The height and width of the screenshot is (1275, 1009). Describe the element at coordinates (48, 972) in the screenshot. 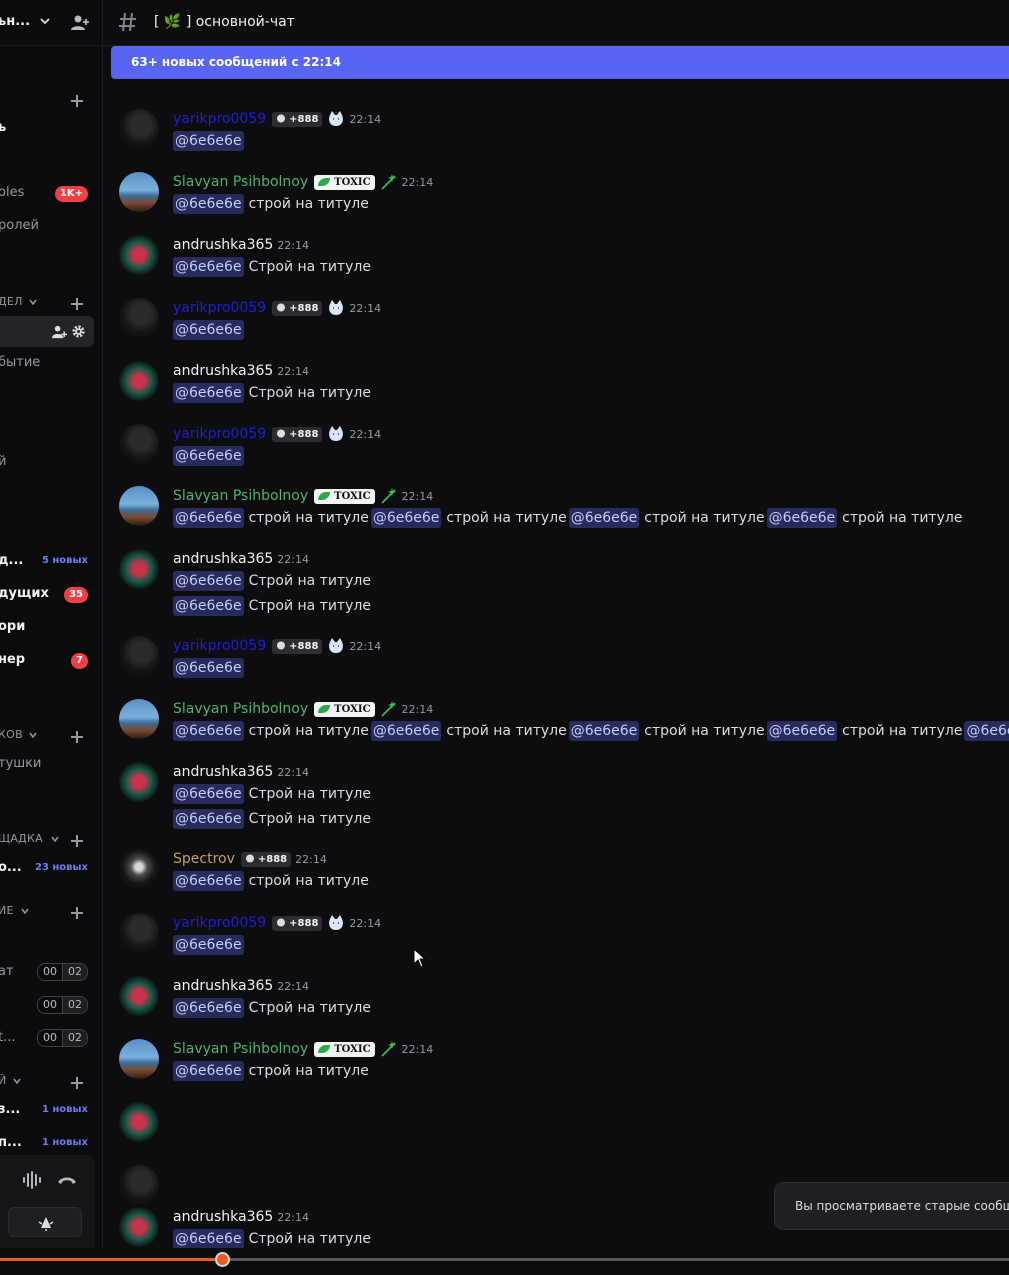

I see `voice-channel: ат 00 02` at that location.